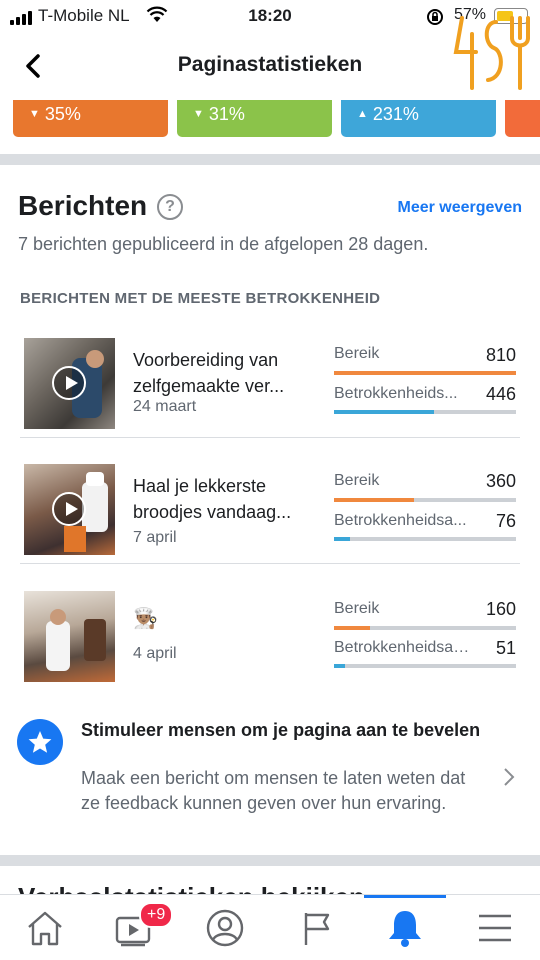 This screenshot has width=540, height=960. What do you see at coordinates (225, 928) in the screenshot?
I see `profile-icon` at bounding box center [225, 928].